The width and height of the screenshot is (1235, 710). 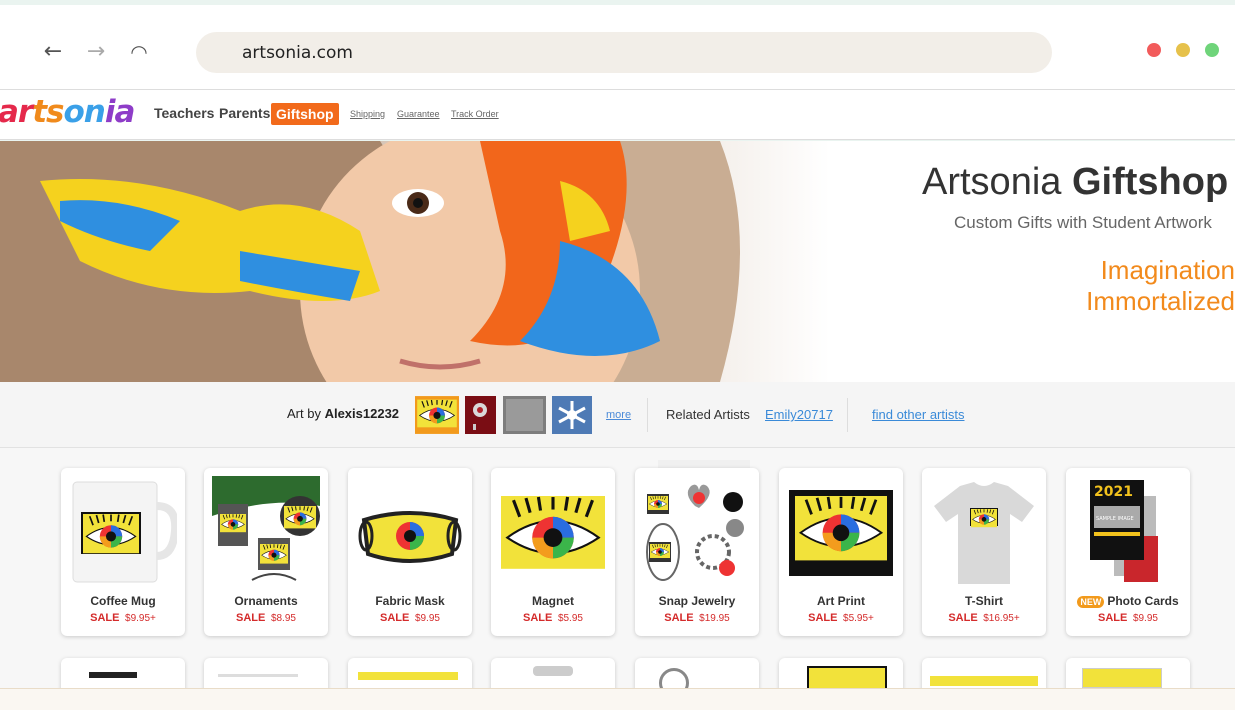 I want to click on address-bar-url: artsonia.com, so click(x=297, y=53).